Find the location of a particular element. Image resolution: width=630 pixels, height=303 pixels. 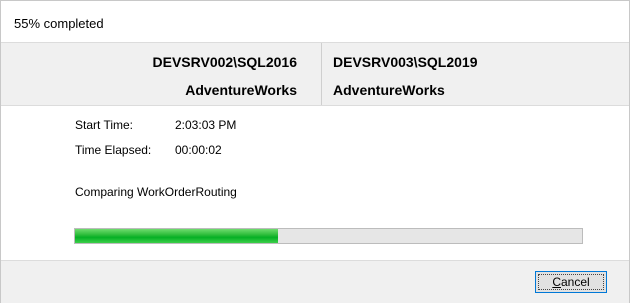

right-database-name: AdventureWorks is located at coordinates (389, 90).